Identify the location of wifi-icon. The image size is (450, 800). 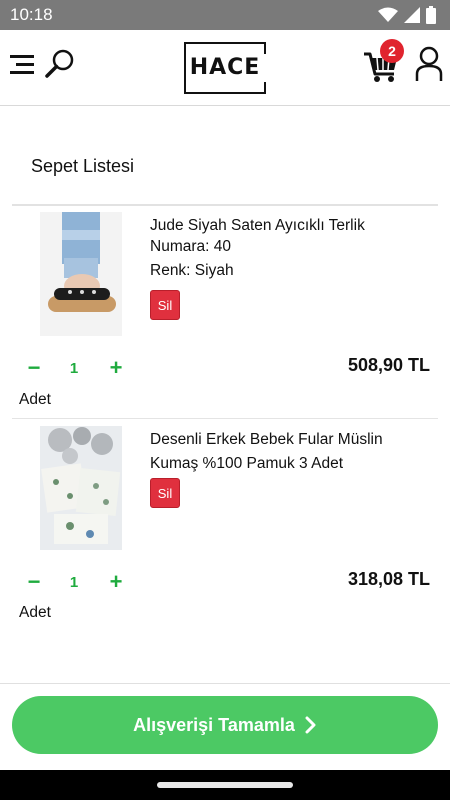
(388, 14).